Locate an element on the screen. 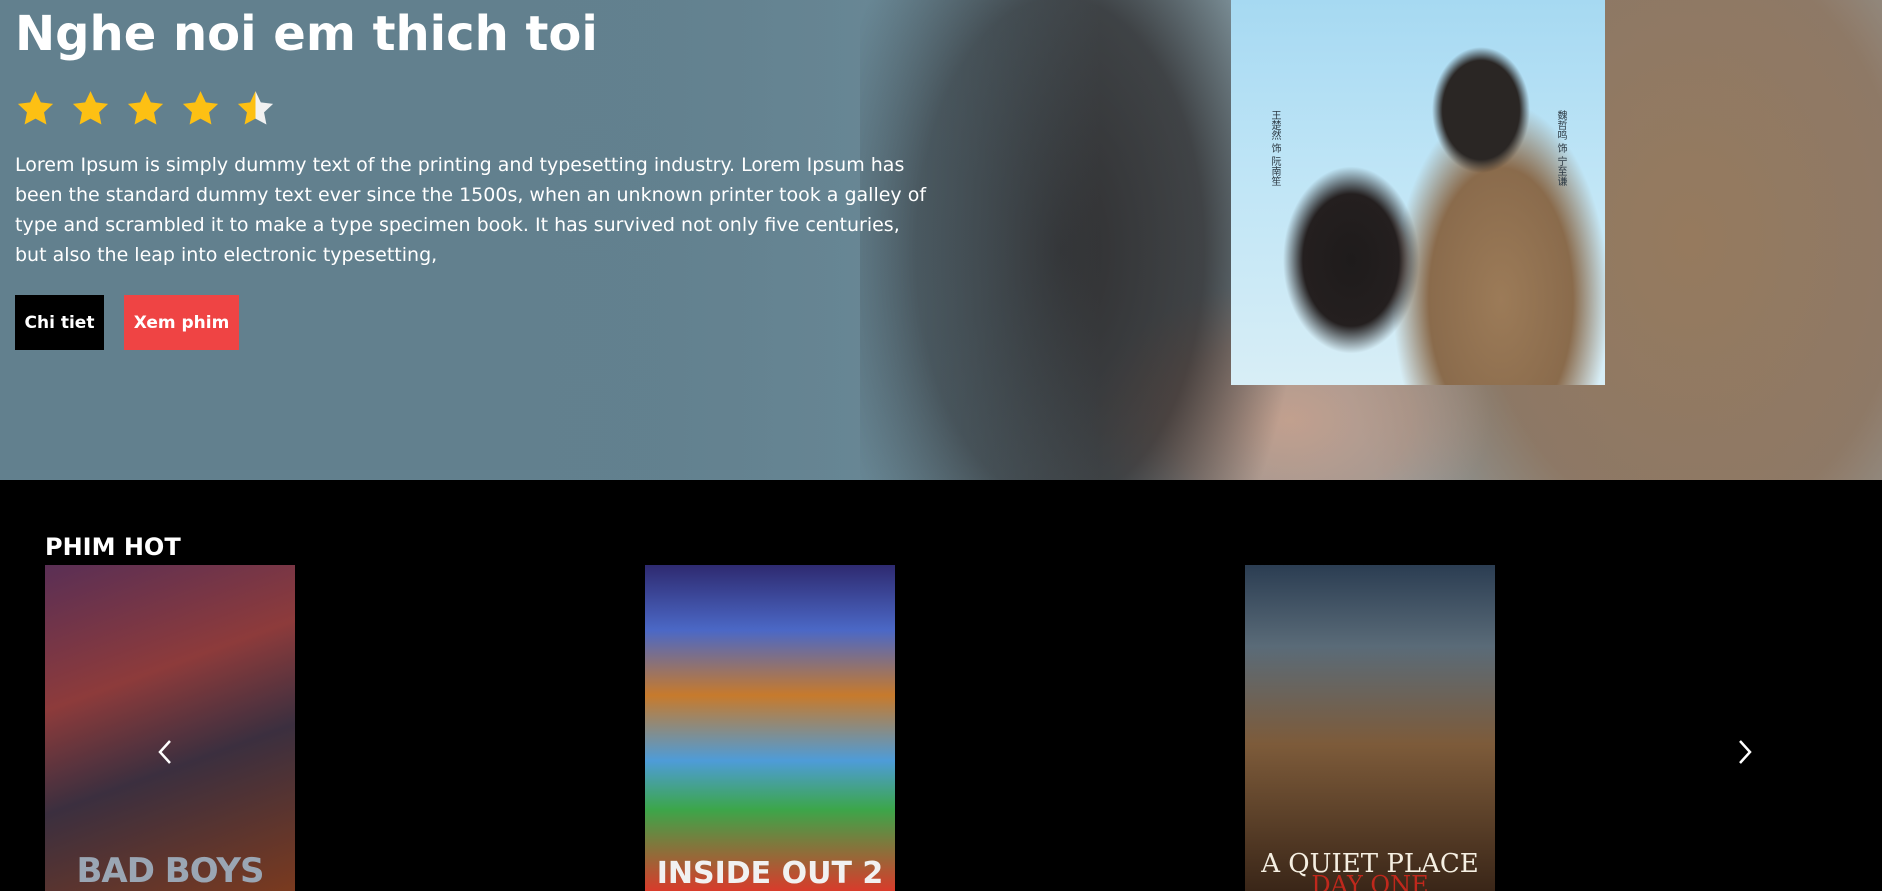  poster-woman-figure is located at coordinates (1351, 267).